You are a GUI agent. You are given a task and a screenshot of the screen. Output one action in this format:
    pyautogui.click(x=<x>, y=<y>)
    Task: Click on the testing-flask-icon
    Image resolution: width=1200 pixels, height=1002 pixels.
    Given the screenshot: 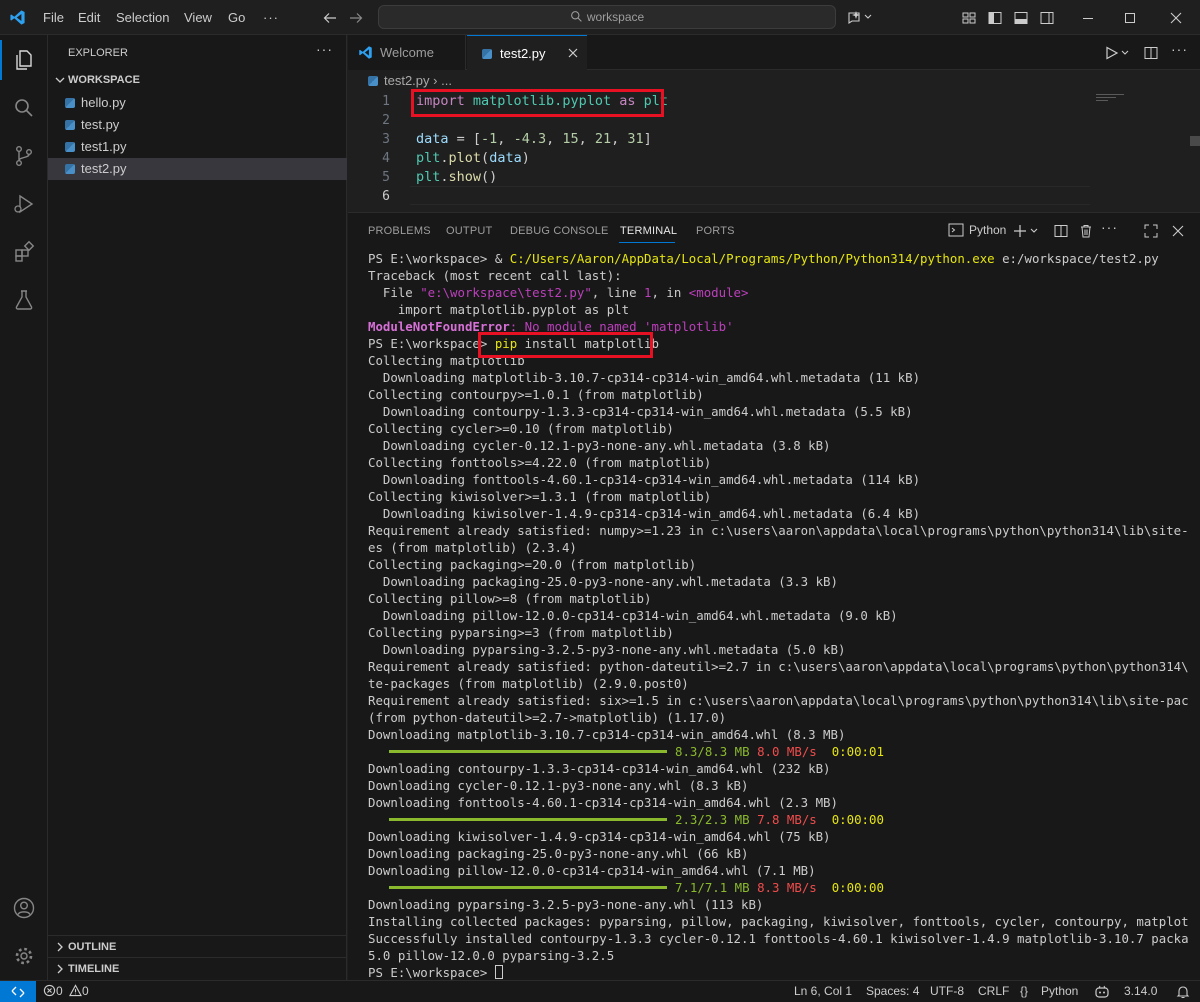 What is the action you would take?
    pyautogui.click(x=24, y=300)
    